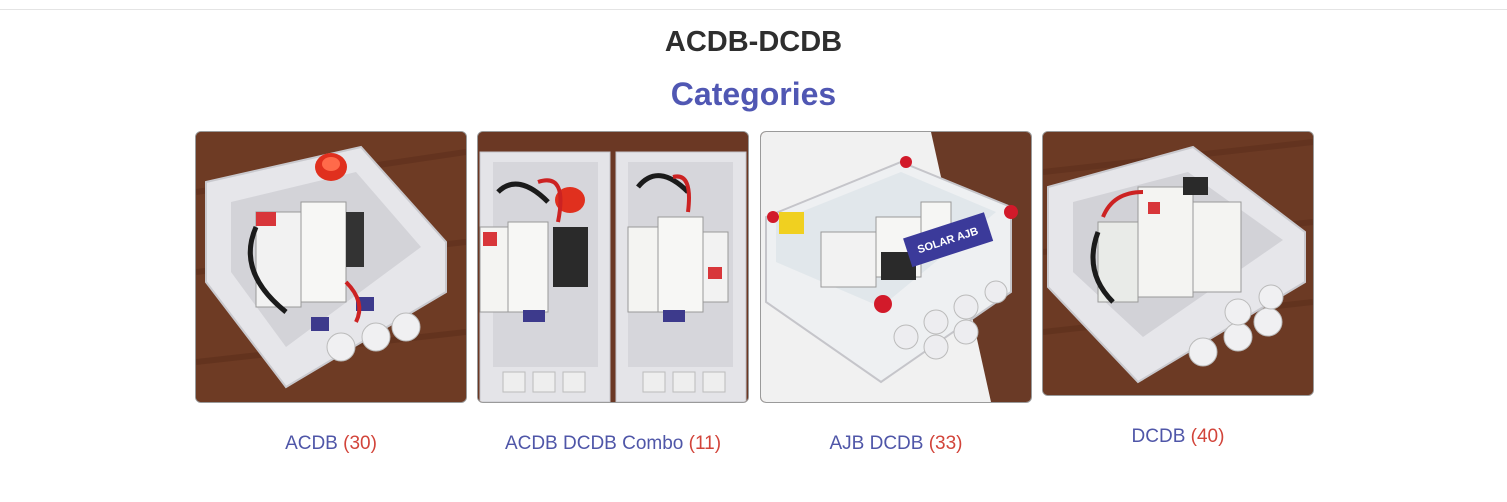 This screenshot has height=502, width=1507. I want to click on header-divider, so click(753, 9).